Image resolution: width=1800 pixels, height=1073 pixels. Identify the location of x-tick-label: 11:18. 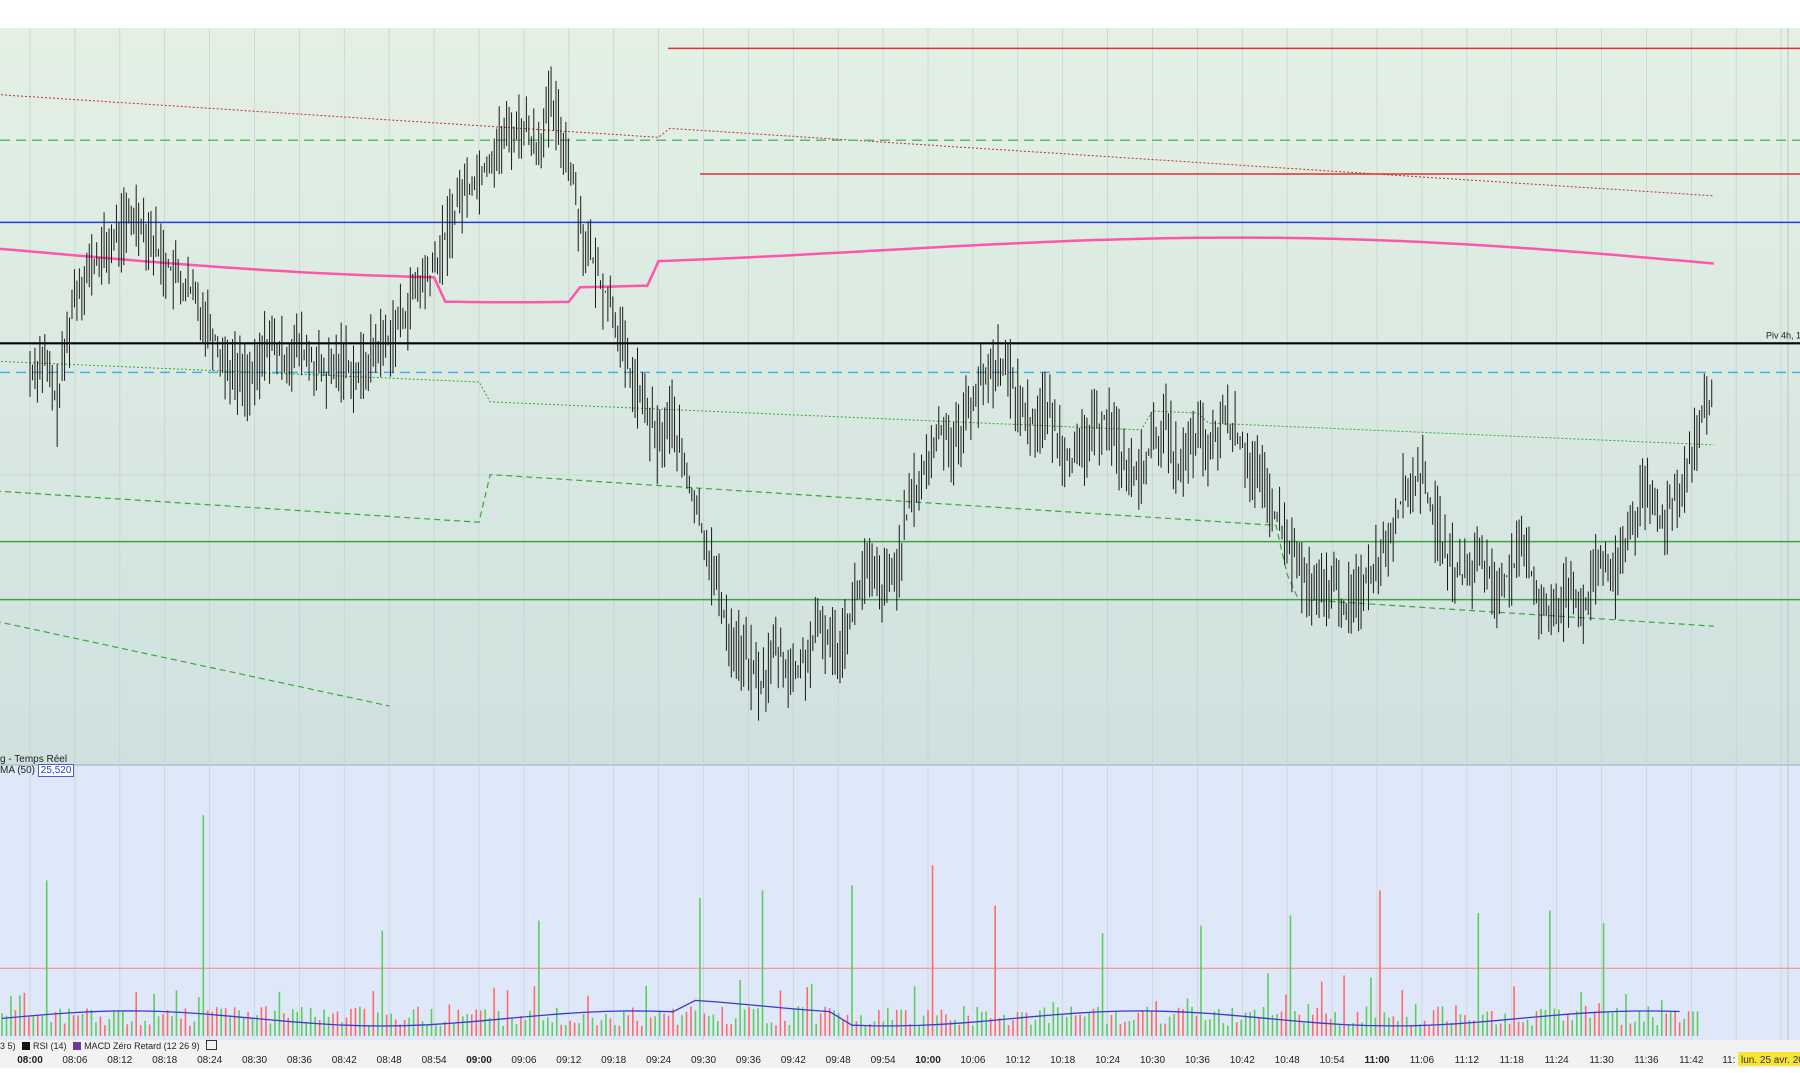
(1512, 1060).